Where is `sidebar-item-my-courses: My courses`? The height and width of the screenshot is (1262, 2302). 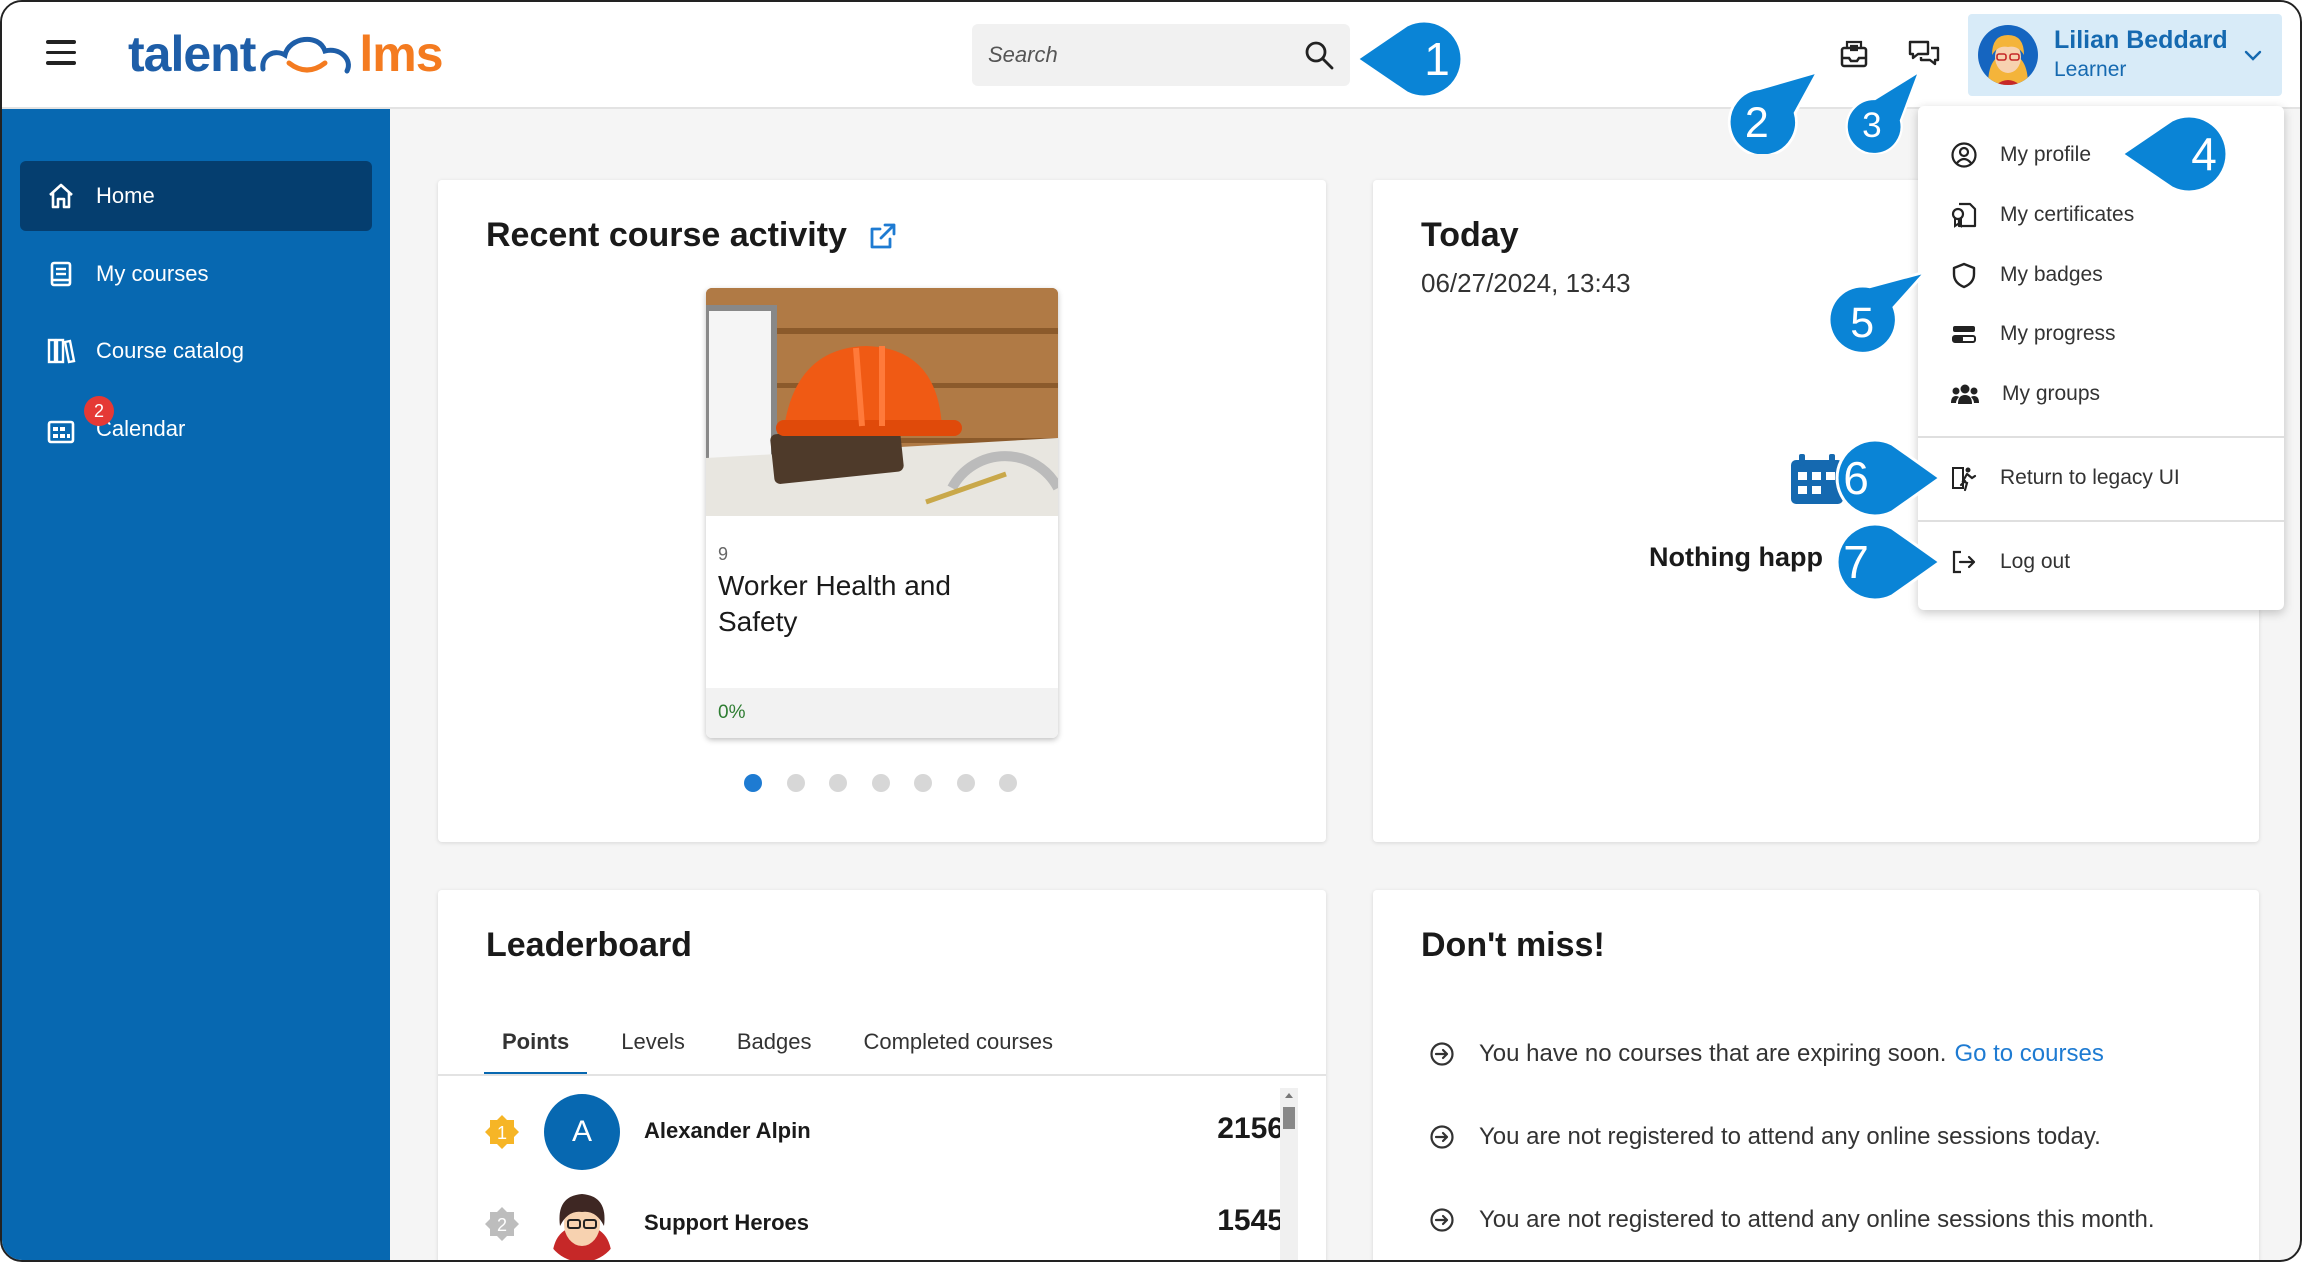
sidebar-item-my-courses: My courses is located at coordinates (196, 274).